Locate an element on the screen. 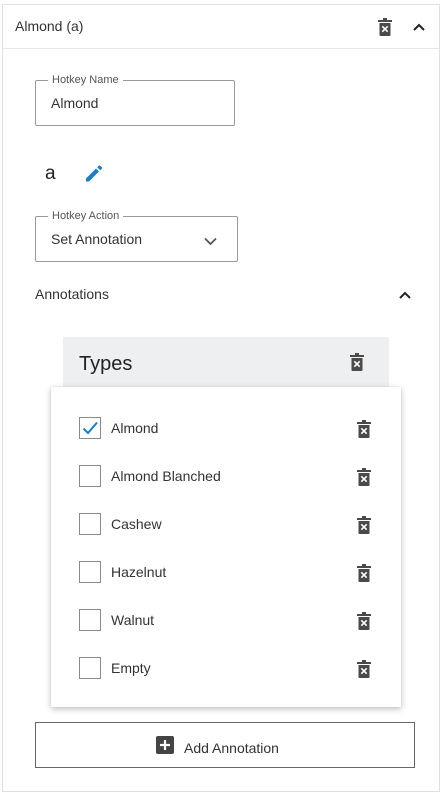  type-label: Walnut is located at coordinates (133, 620).